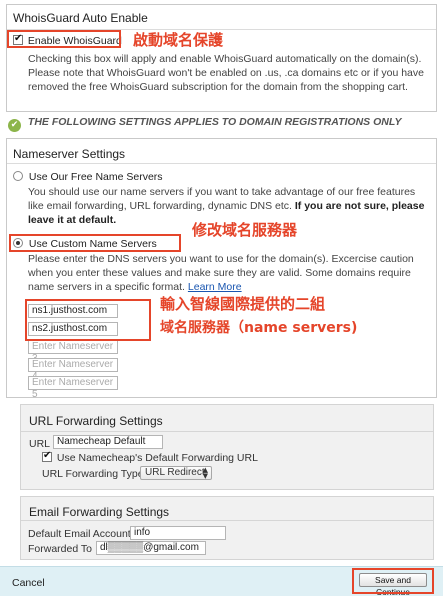  What do you see at coordinates (108, 442) in the screenshot?
I see `url-input: Namecheap Default` at bounding box center [108, 442].